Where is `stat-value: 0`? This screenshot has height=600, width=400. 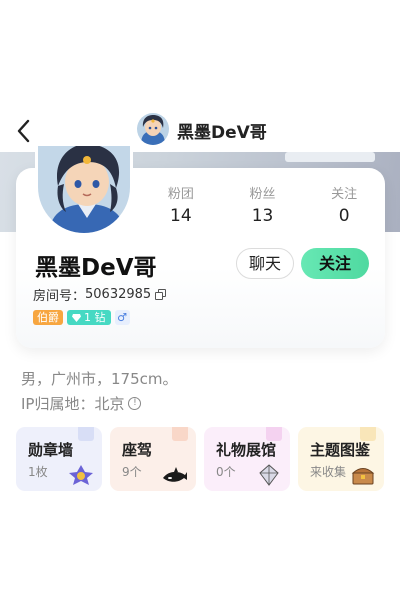 stat-value: 0 is located at coordinates (344, 216).